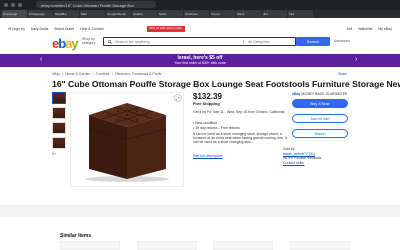 This screenshot has height=250, width=400. Describe the element at coordinates (342, 74) in the screenshot. I see `share-link: Share` at that location.